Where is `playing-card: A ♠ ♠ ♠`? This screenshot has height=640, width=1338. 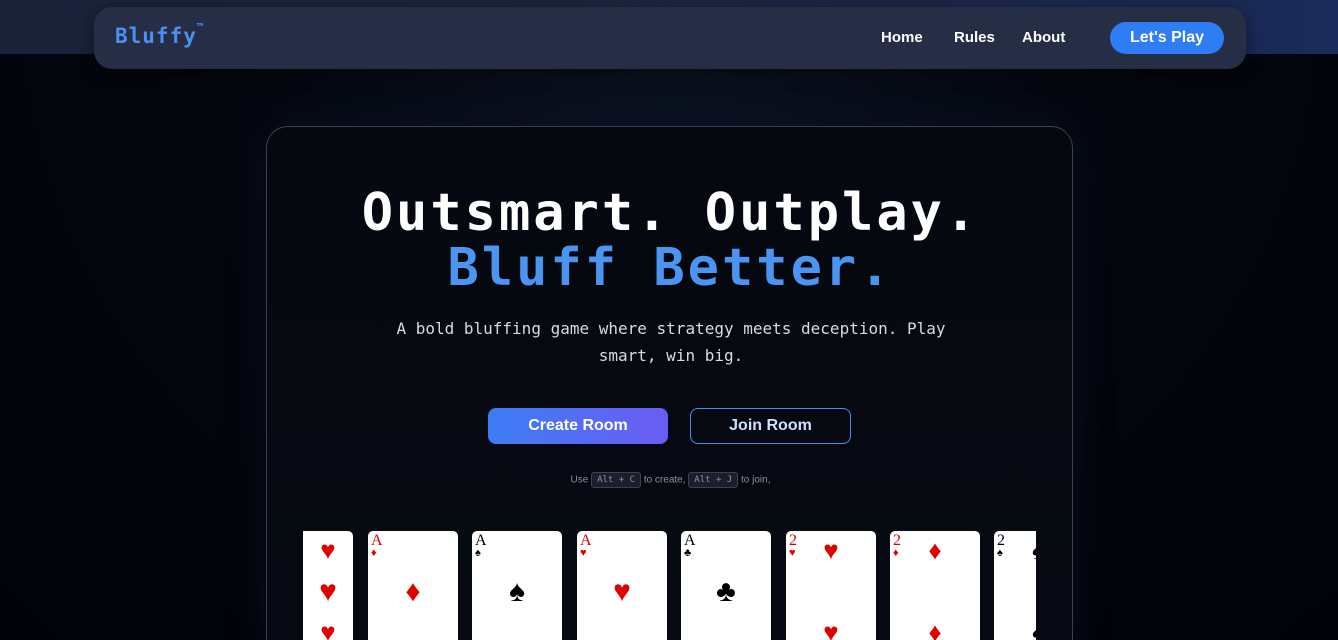
playing-card: A ♠ ♠ ♠ is located at coordinates (517, 585).